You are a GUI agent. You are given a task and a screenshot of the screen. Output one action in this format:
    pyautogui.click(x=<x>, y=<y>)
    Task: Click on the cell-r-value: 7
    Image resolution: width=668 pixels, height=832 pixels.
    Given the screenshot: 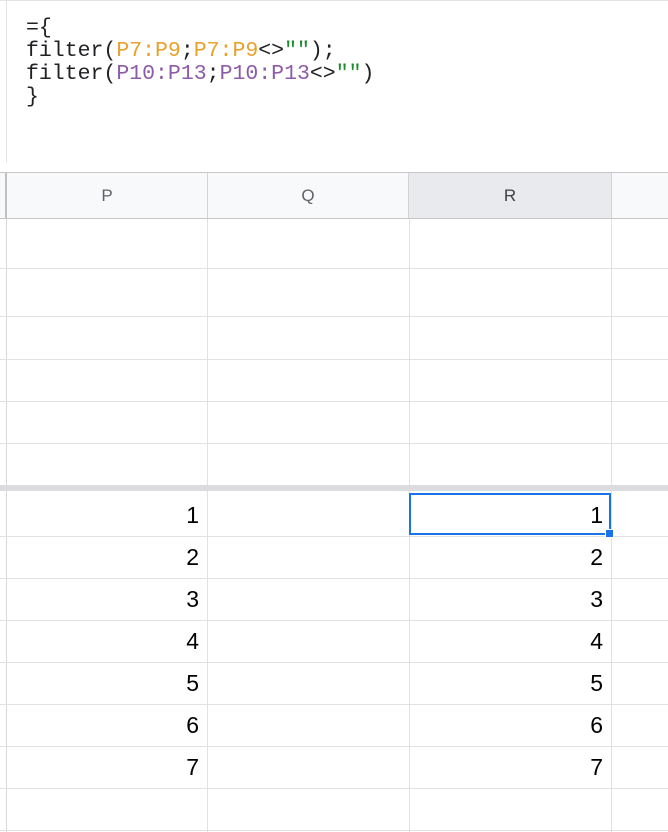 What is the action you would take?
    pyautogui.click(x=510, y=767)
    